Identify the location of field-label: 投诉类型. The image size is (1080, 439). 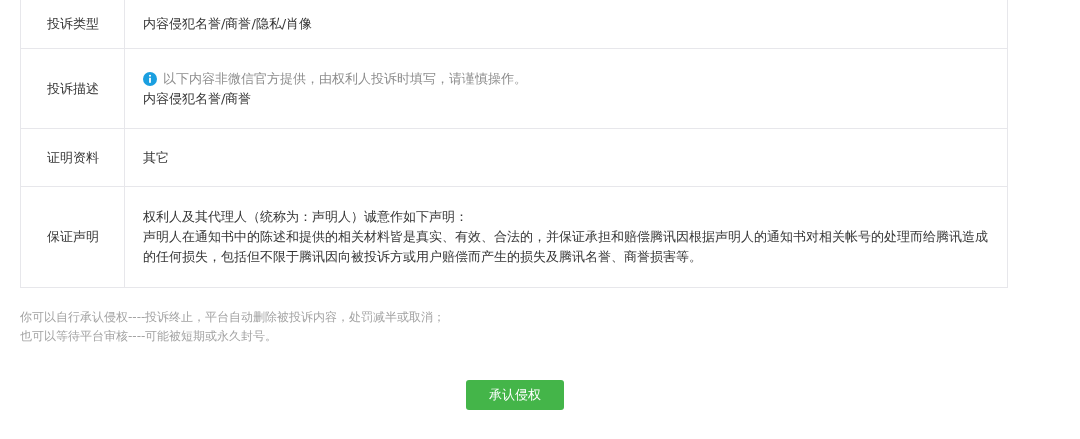
(72, 24).